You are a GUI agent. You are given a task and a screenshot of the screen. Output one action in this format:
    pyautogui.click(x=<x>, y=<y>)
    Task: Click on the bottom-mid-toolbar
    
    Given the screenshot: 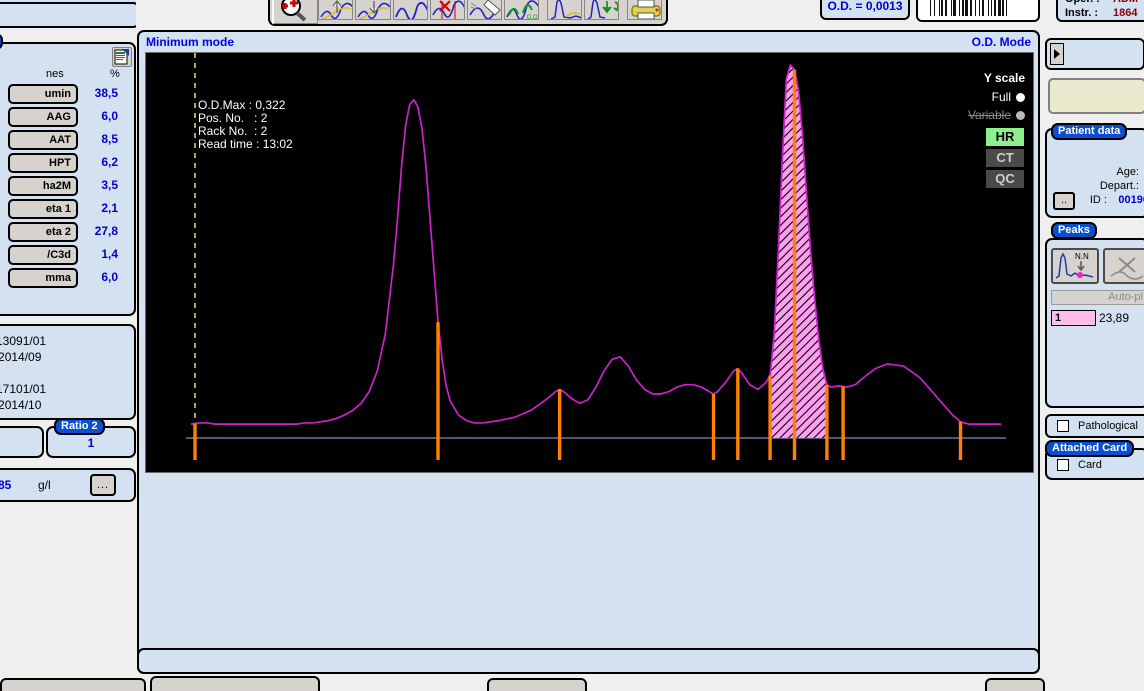 What is the action you would take?
    pyautogui.click(x=235, y=683)
    